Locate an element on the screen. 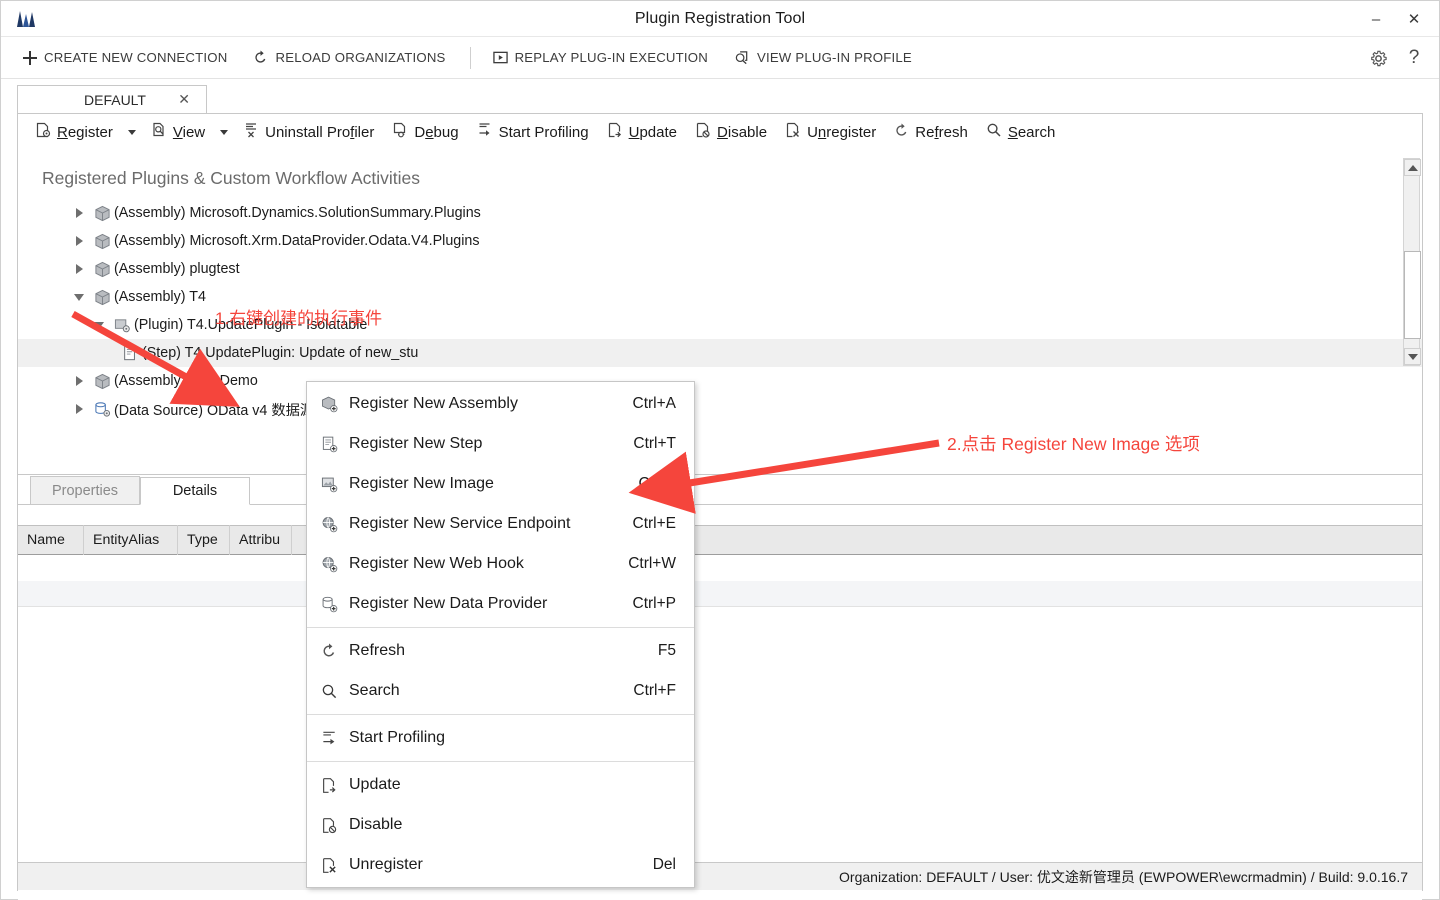 The width and height of the screenshot is (1440, 900). ribbon-refresh-label: Refresh is located at coordinates (941, 132).